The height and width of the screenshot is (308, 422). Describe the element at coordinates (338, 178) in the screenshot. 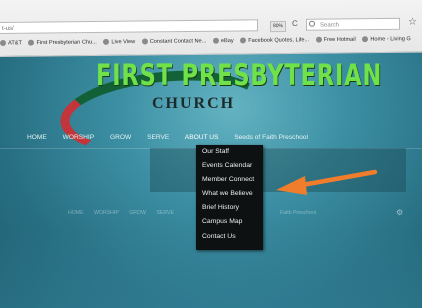

I see `arrow-shaft` at that location.